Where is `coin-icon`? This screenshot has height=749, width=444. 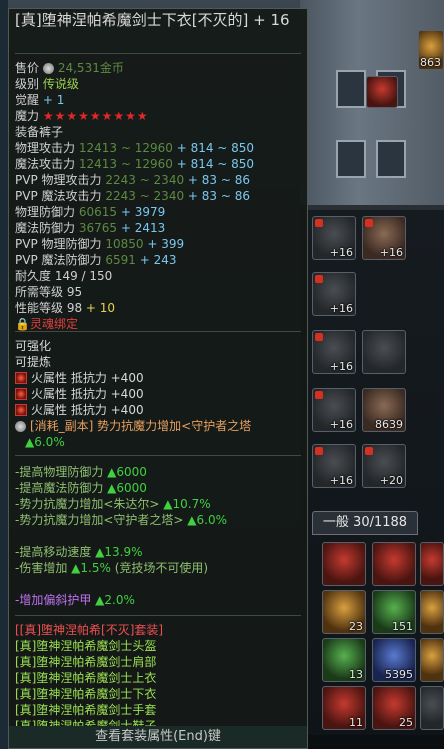 coin-icon is located at coordinates (48, 68).